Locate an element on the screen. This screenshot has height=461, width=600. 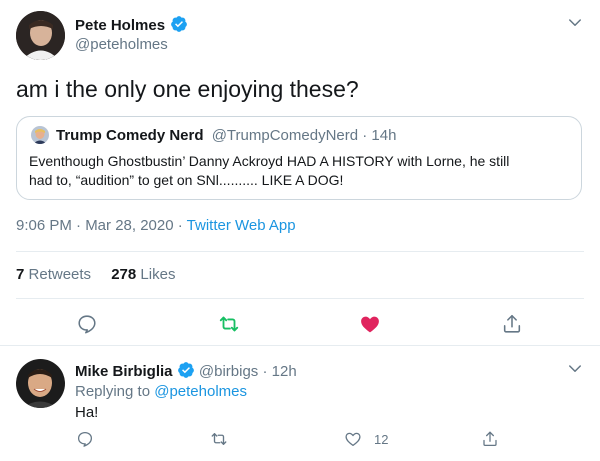
replying-to-prefix: Replying to is located at coordinates (113, 391).